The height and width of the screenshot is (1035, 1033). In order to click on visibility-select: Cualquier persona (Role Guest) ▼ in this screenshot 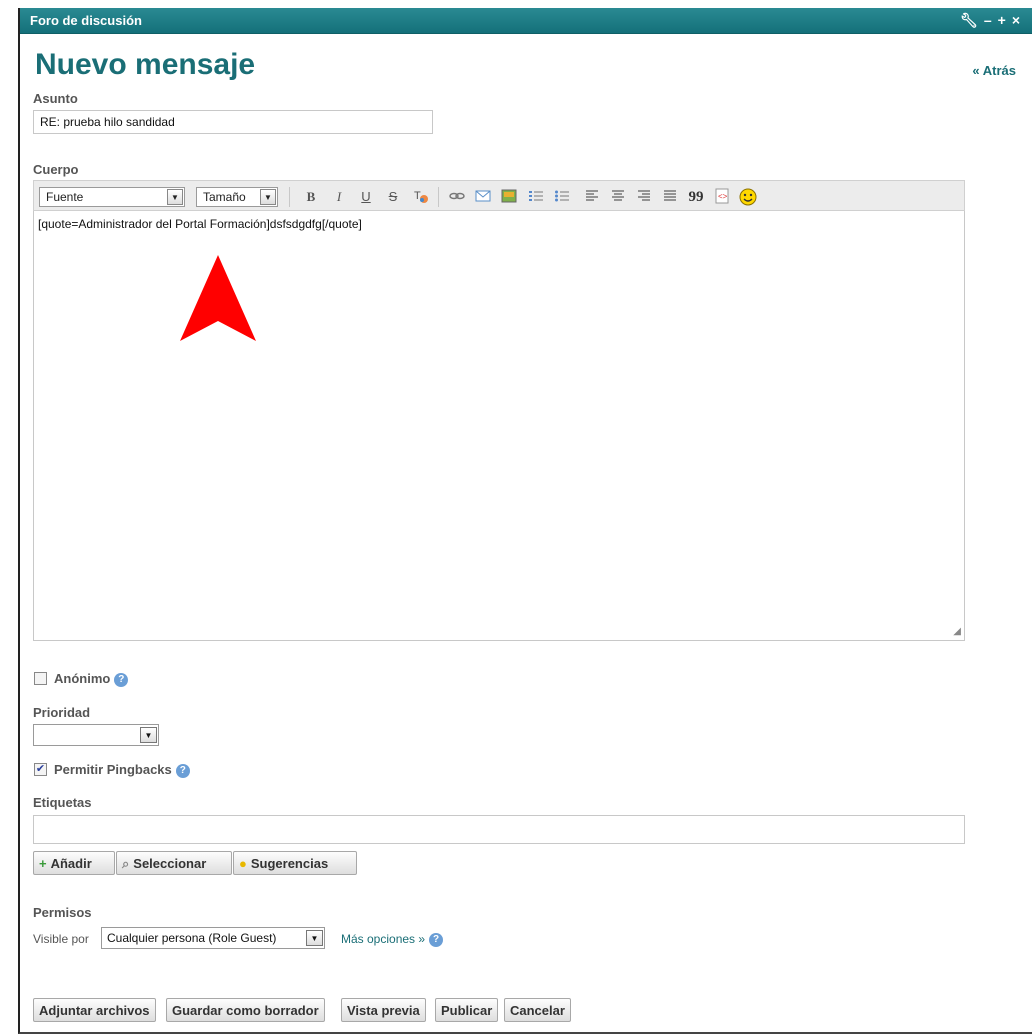, I will do `click(213, 938)`.